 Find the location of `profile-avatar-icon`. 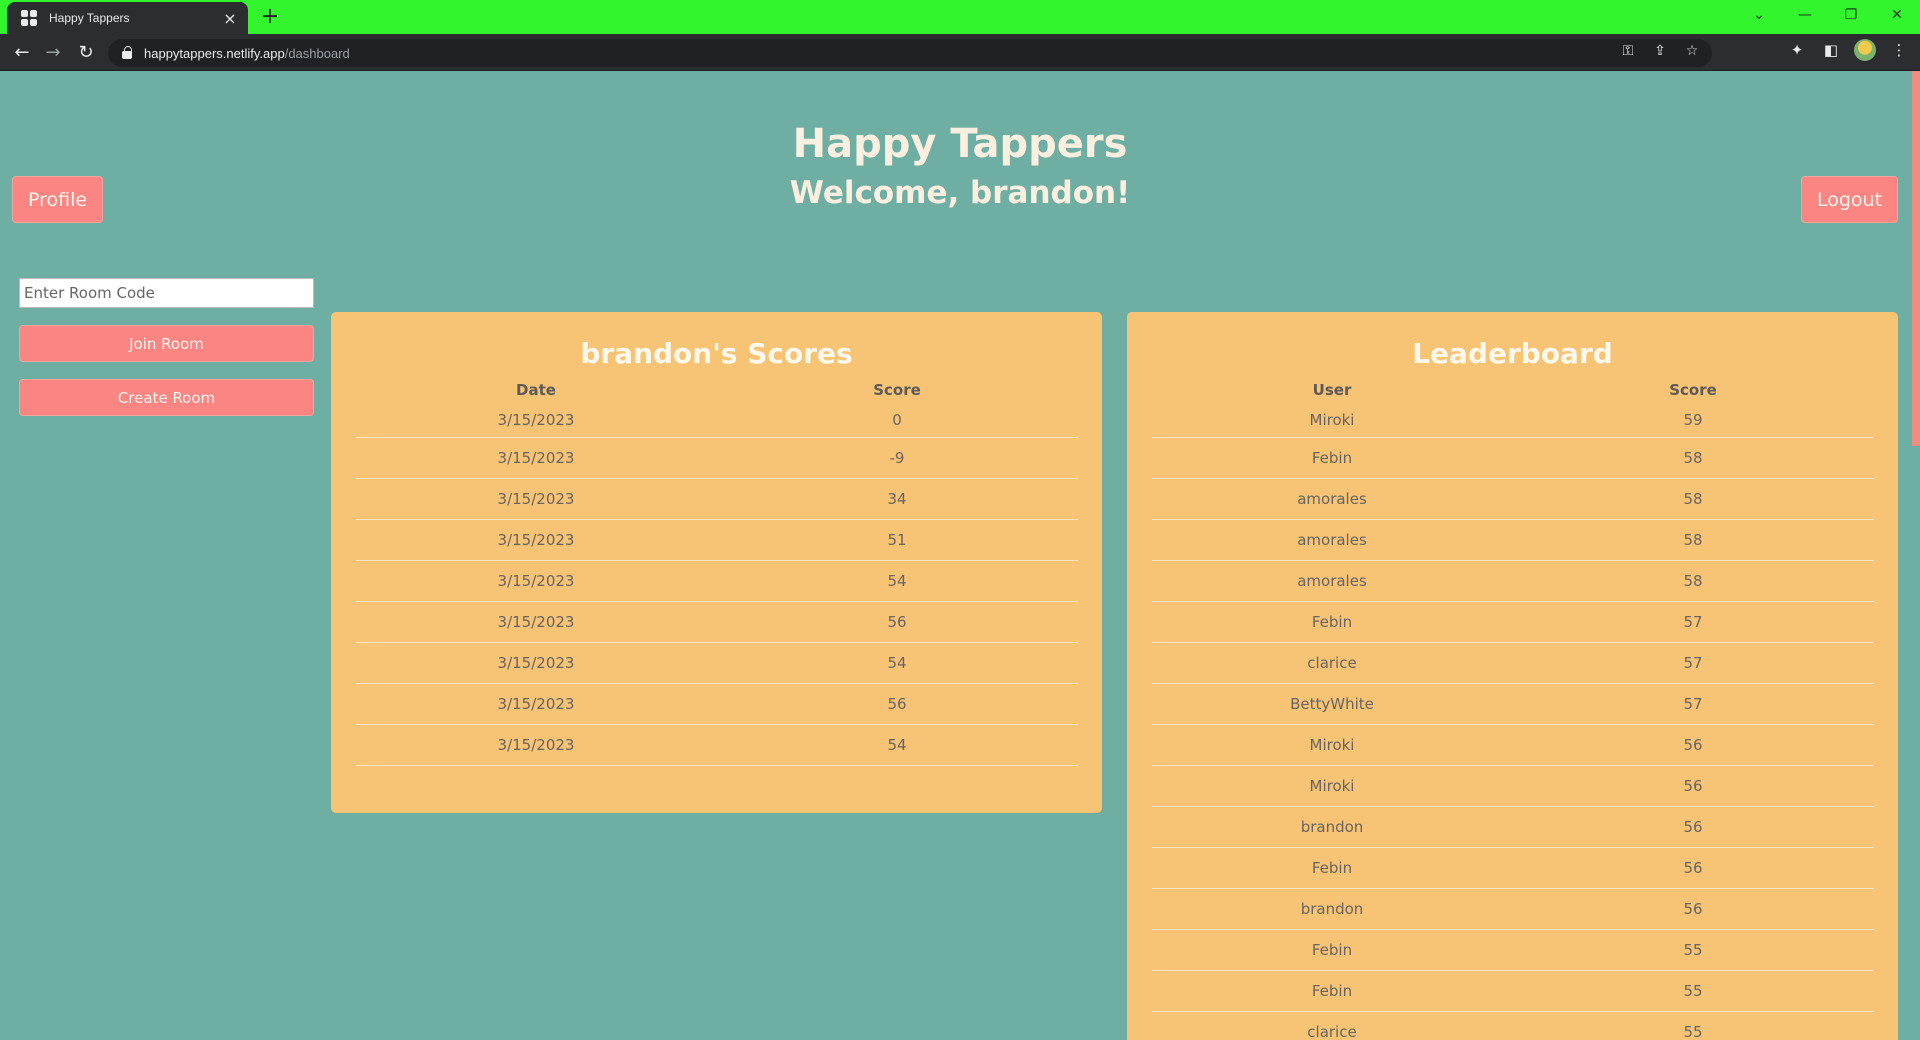

profile-avatar-icon is located at coordinates (1865, 50).